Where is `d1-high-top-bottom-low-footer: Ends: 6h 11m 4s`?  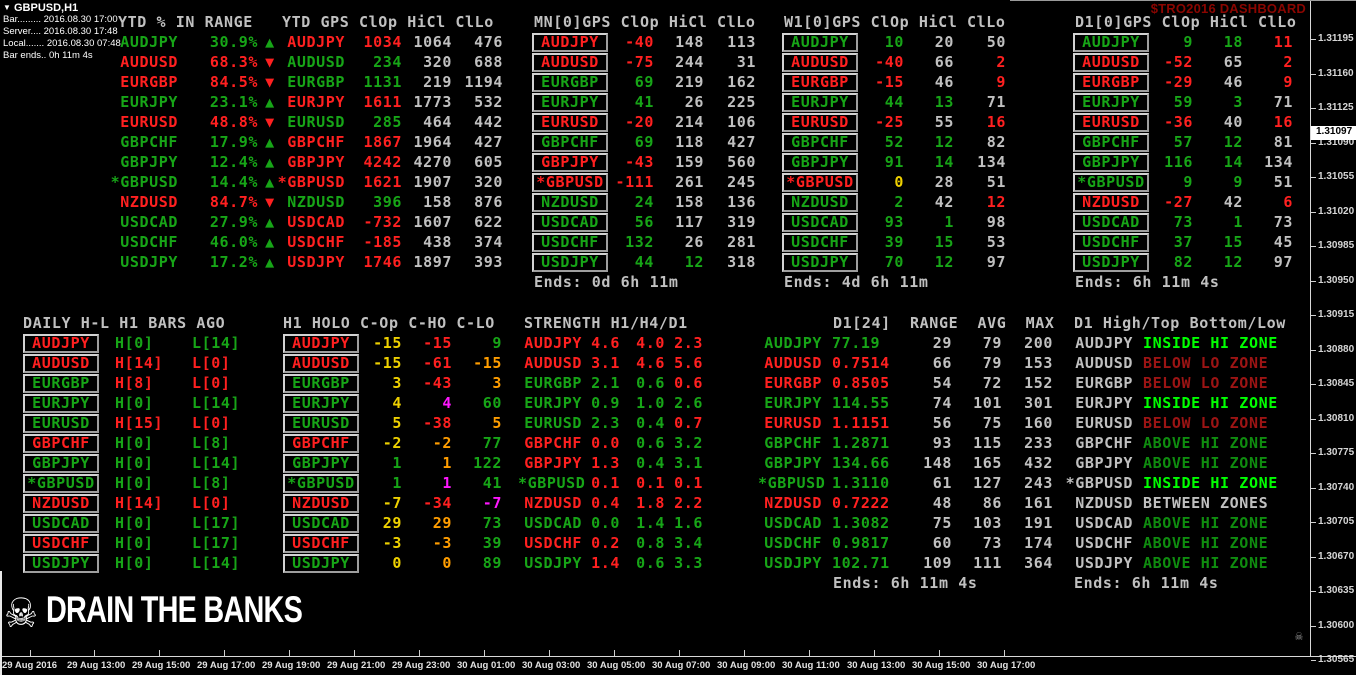 d1-high-top-bottom-low-footer: Ends: 6h 11m 4s is located at coordinates (1146, 583).